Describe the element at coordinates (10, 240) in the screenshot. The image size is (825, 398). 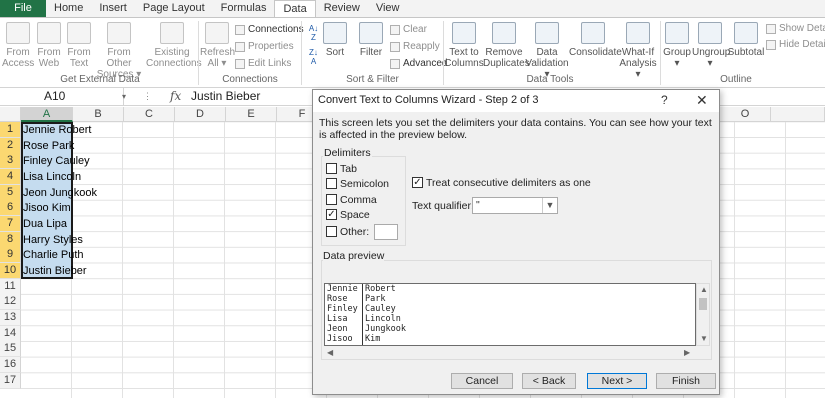
I see `row-header: 8` at that location.